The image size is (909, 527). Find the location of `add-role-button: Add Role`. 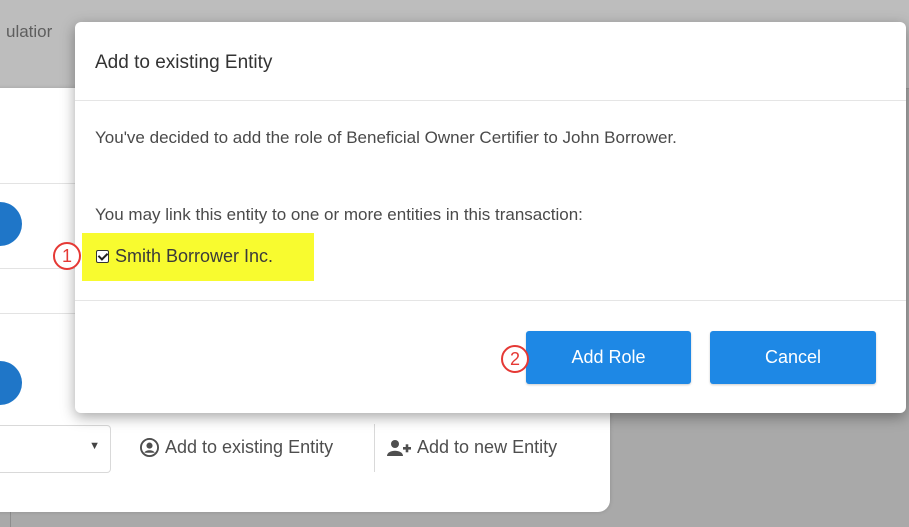

add-role-button: Add Role is located at coordinates (608, 357).